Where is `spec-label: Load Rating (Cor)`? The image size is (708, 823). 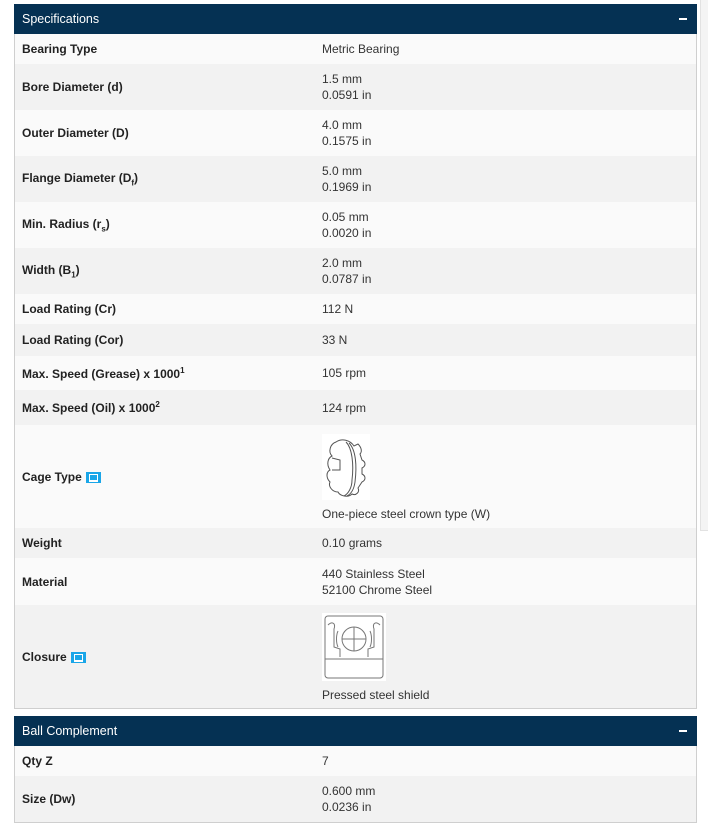 spec-label: Load Rating (Cor) is located at coordinates (73, 340).